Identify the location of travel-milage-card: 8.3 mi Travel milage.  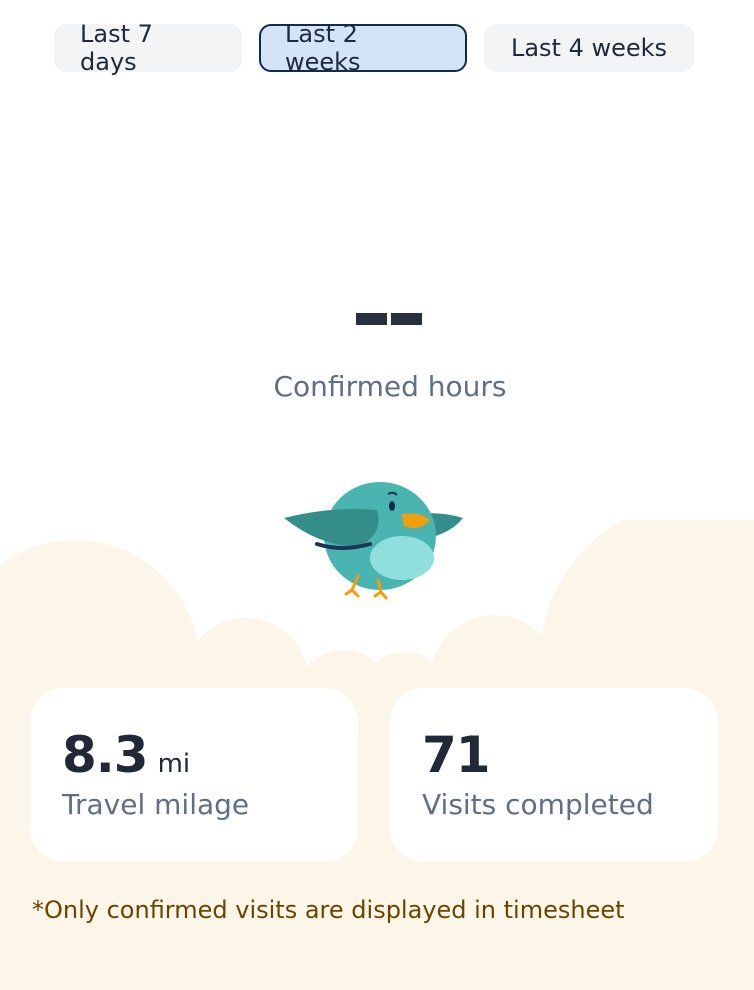
(194, 775).